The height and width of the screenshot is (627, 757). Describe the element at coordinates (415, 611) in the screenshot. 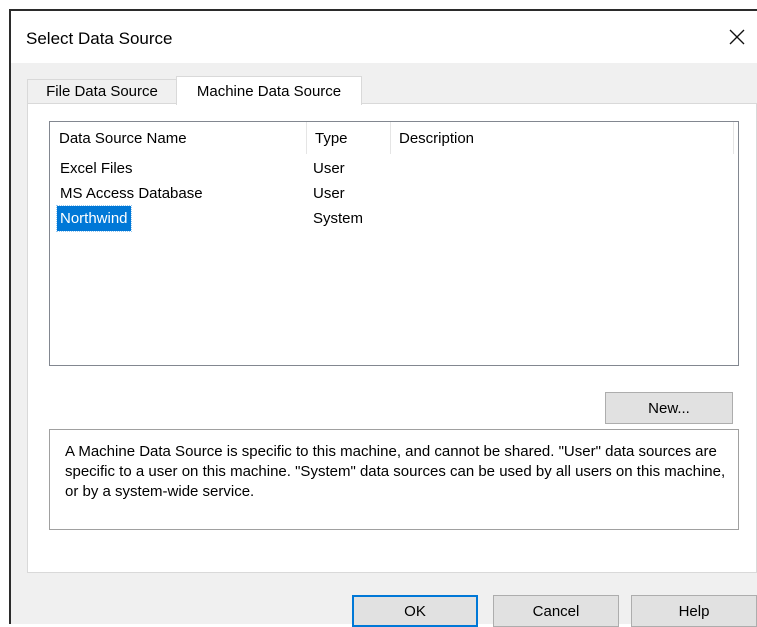

I see `ok-button: OK` at that location.